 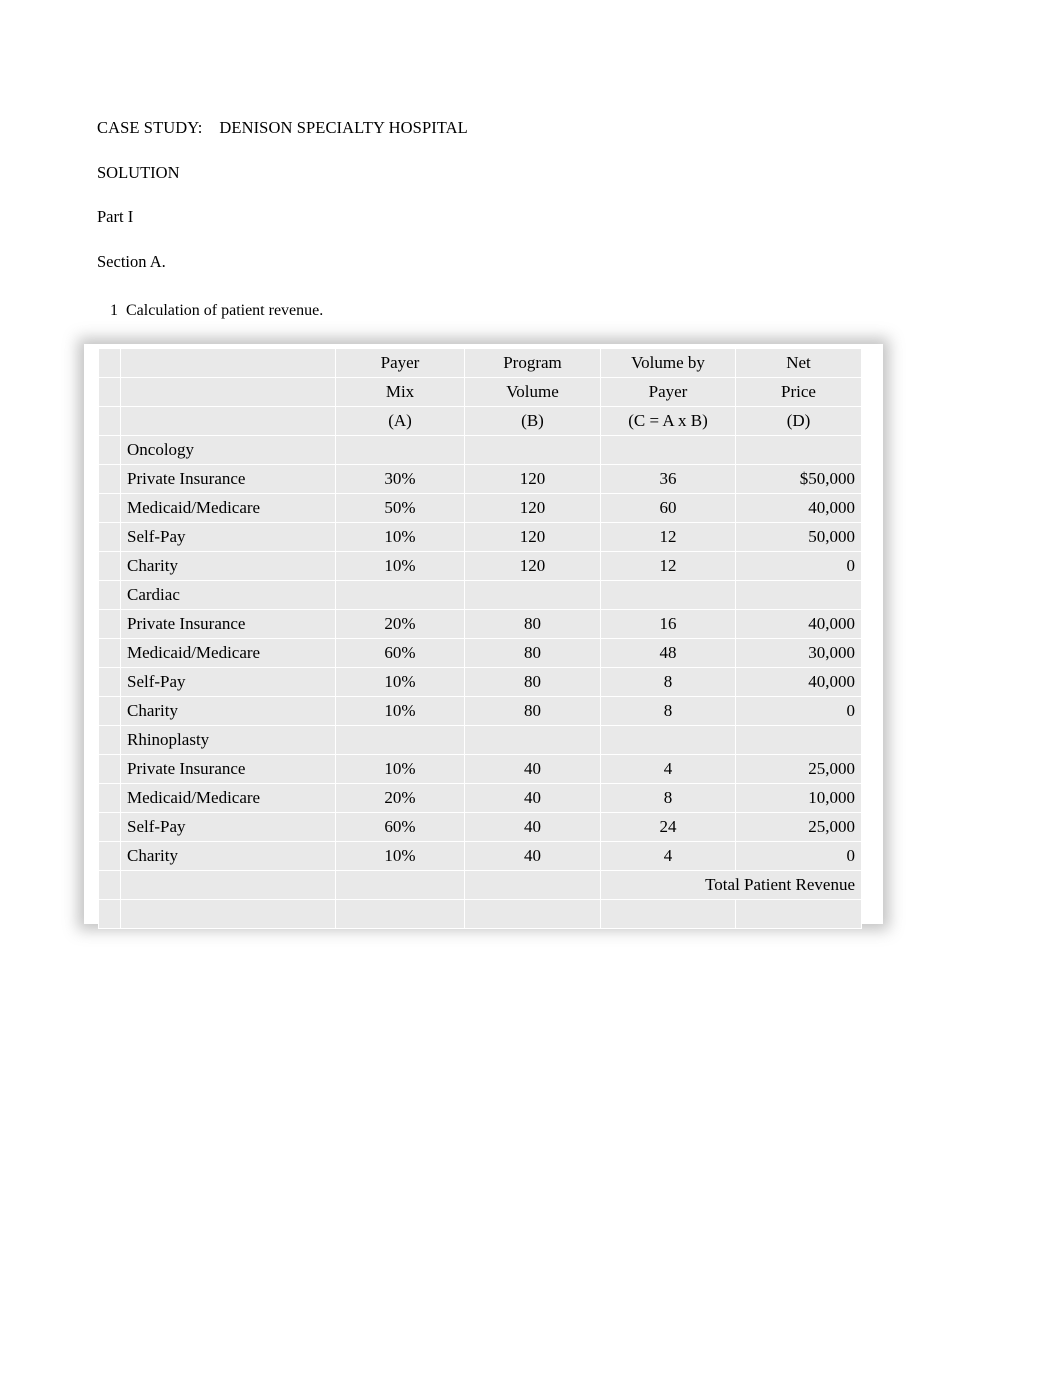 What do you see at coordinates (798, 827) in the screenshot?
I see `row-net-price: 25,000` at bounding box center [798, 827].